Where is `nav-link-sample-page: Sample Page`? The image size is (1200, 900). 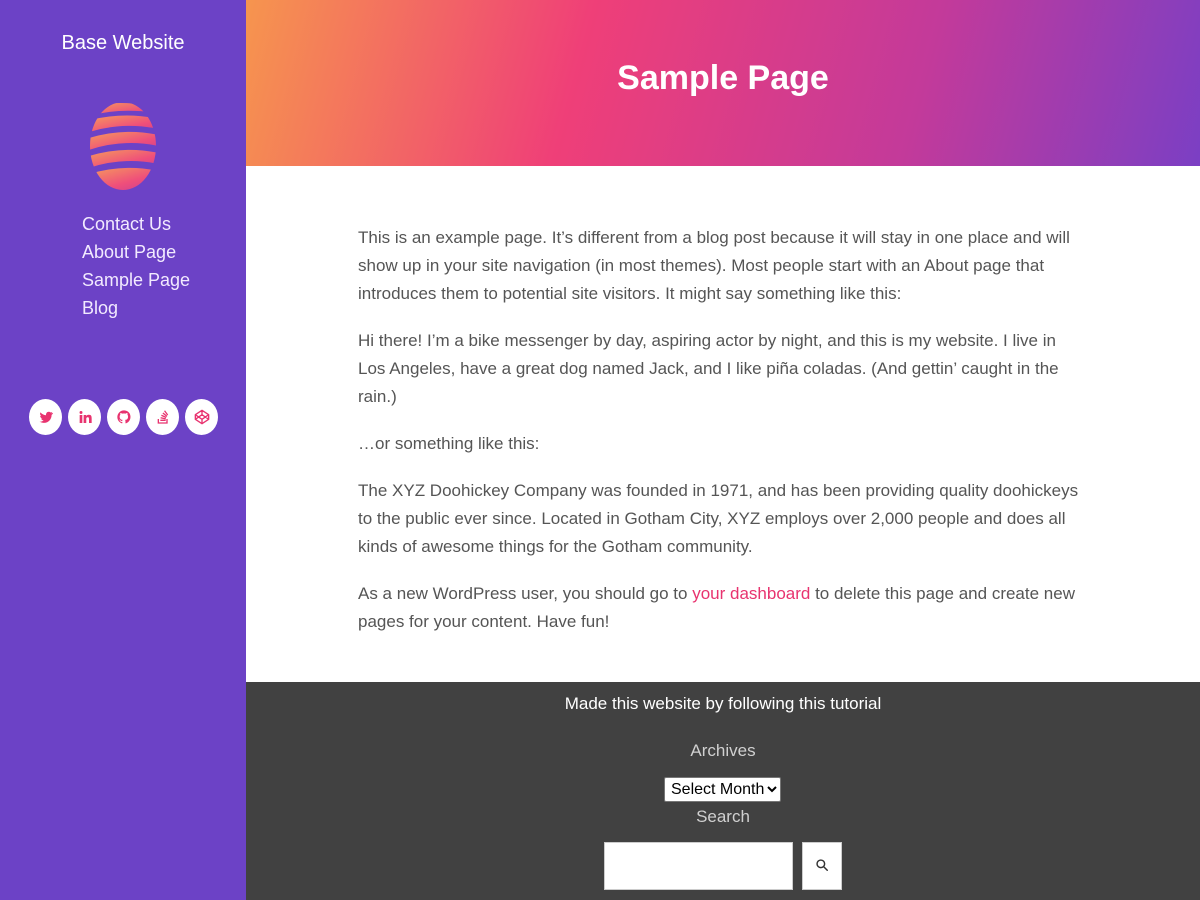
nav-link-sample-page: Sample Page is located at coordinates (136, 280).